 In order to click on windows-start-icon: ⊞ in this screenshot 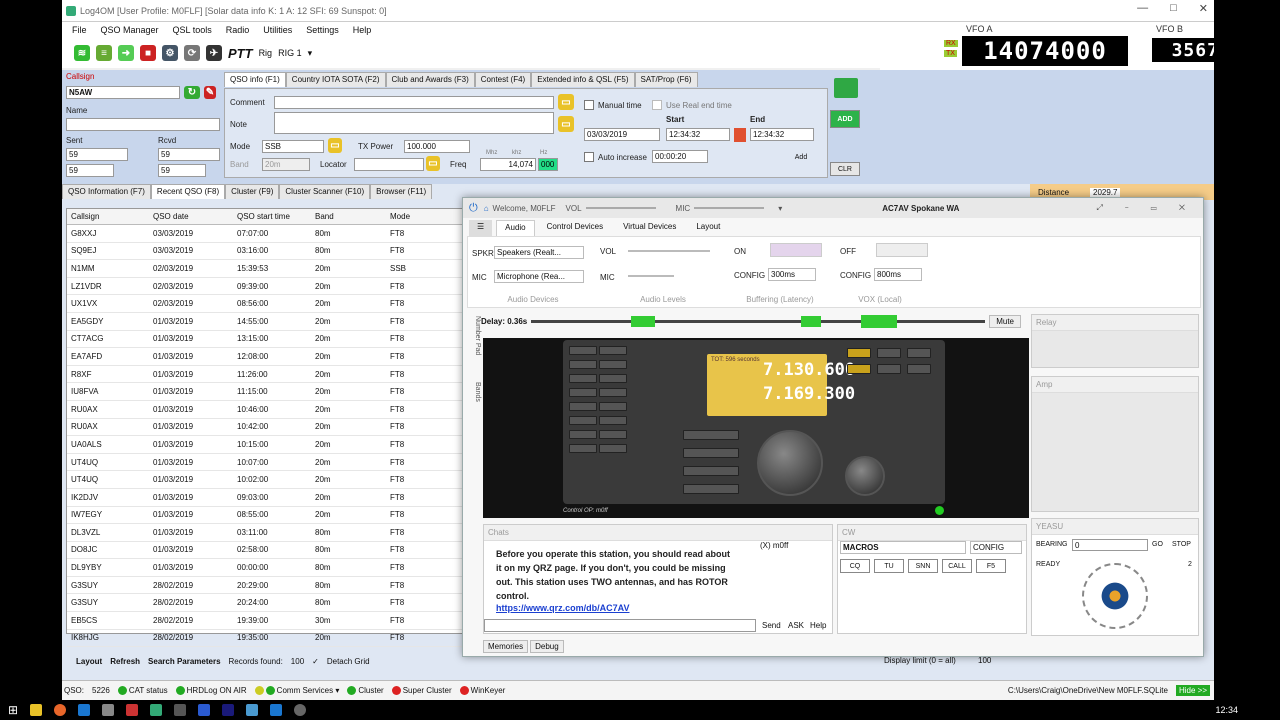, I will do `click(13, 710)`.